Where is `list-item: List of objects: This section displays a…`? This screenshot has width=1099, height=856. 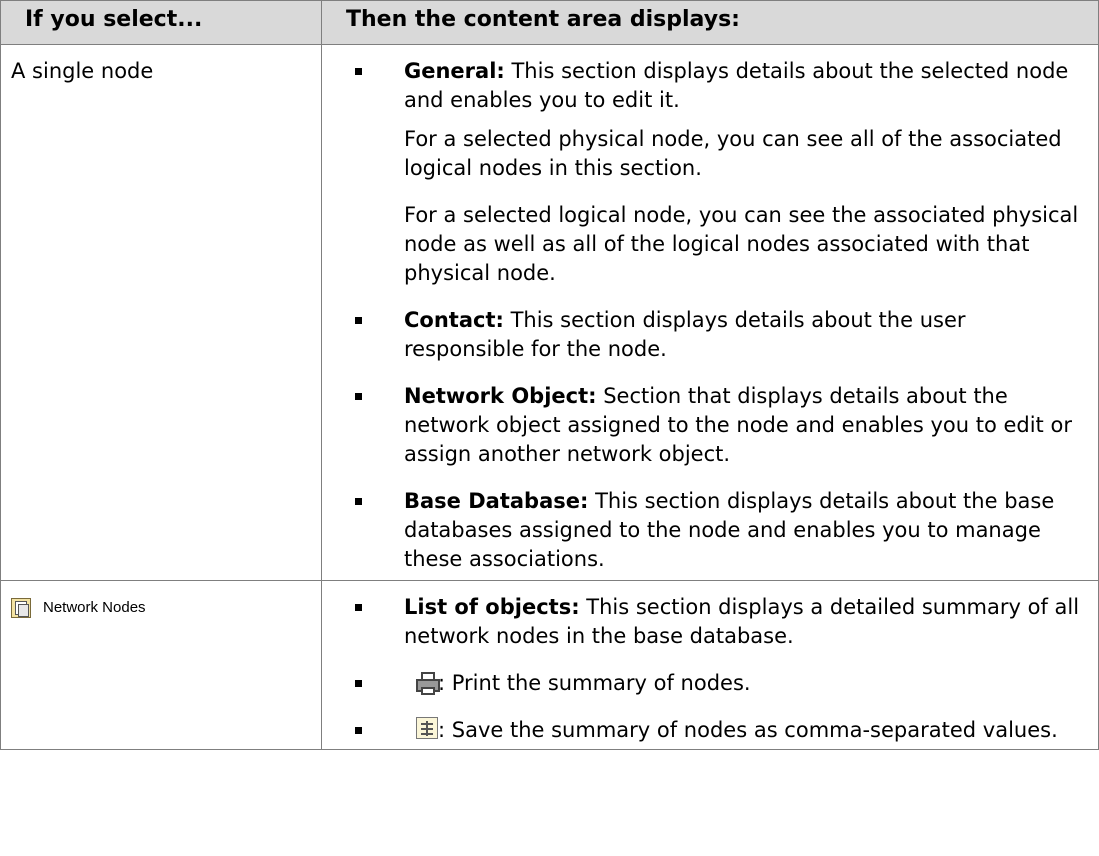
list-item: List of objects: This section displays a… is located at coordinates (710, 622).